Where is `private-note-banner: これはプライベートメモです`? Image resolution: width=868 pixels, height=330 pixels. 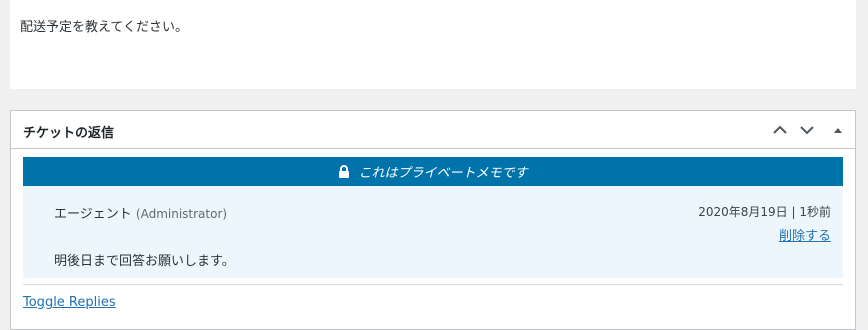 private-note-banner: これはプライベートメモです is located at coordinates (433, 171).